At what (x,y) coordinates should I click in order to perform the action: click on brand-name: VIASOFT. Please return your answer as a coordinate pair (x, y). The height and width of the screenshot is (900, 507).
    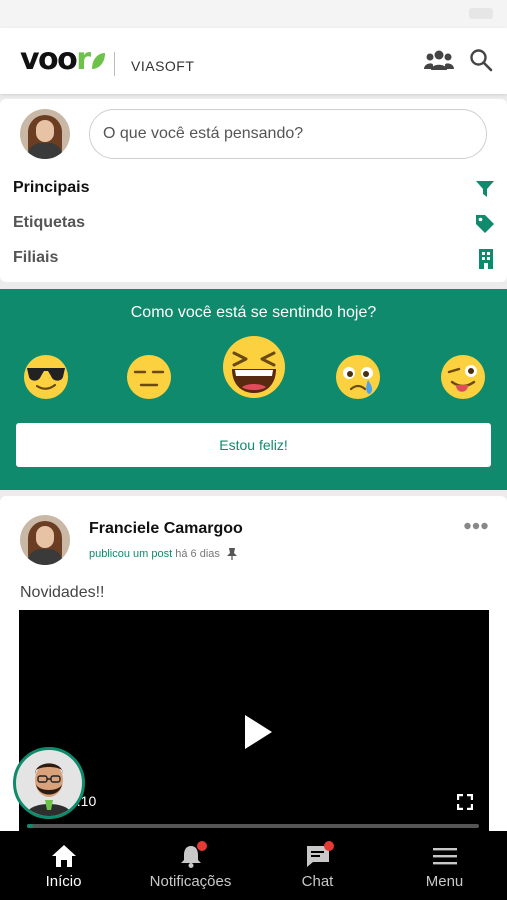
    Looking at the image, I should click on (163, 66).